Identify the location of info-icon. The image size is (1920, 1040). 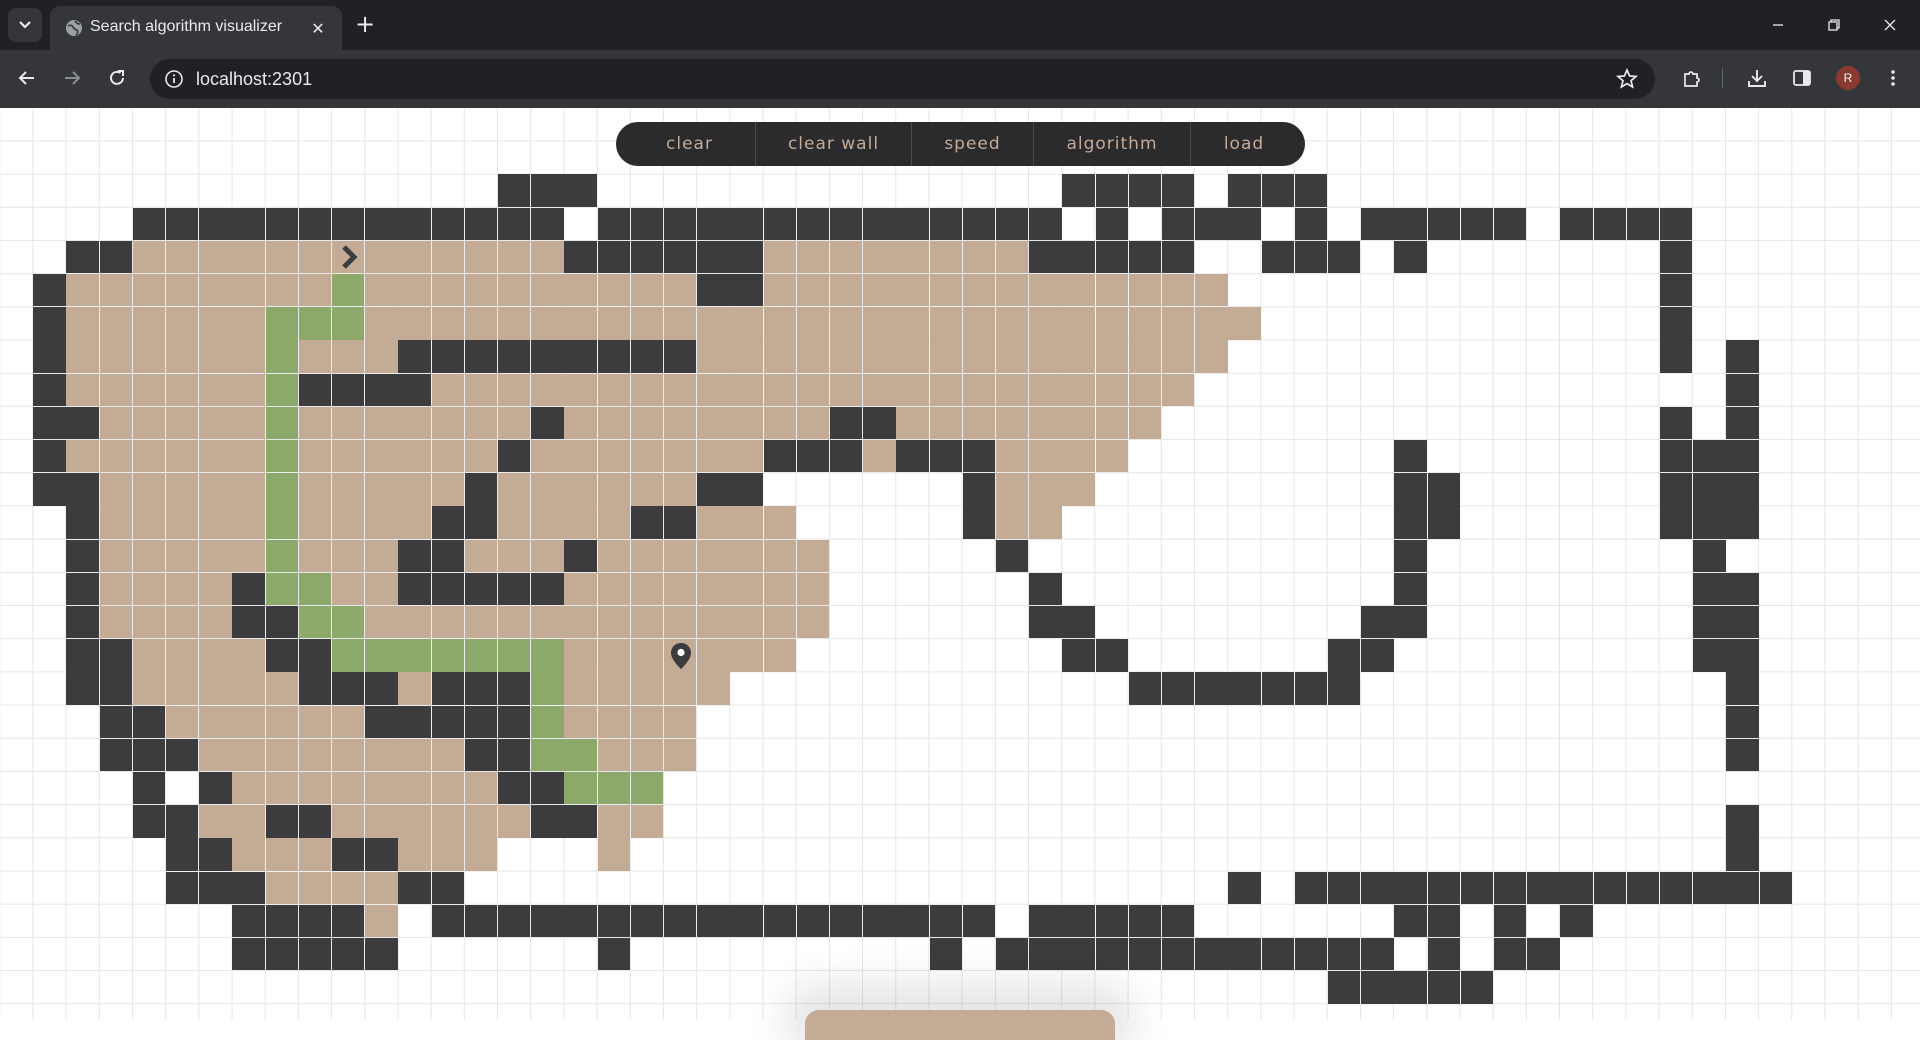
(174, 79).